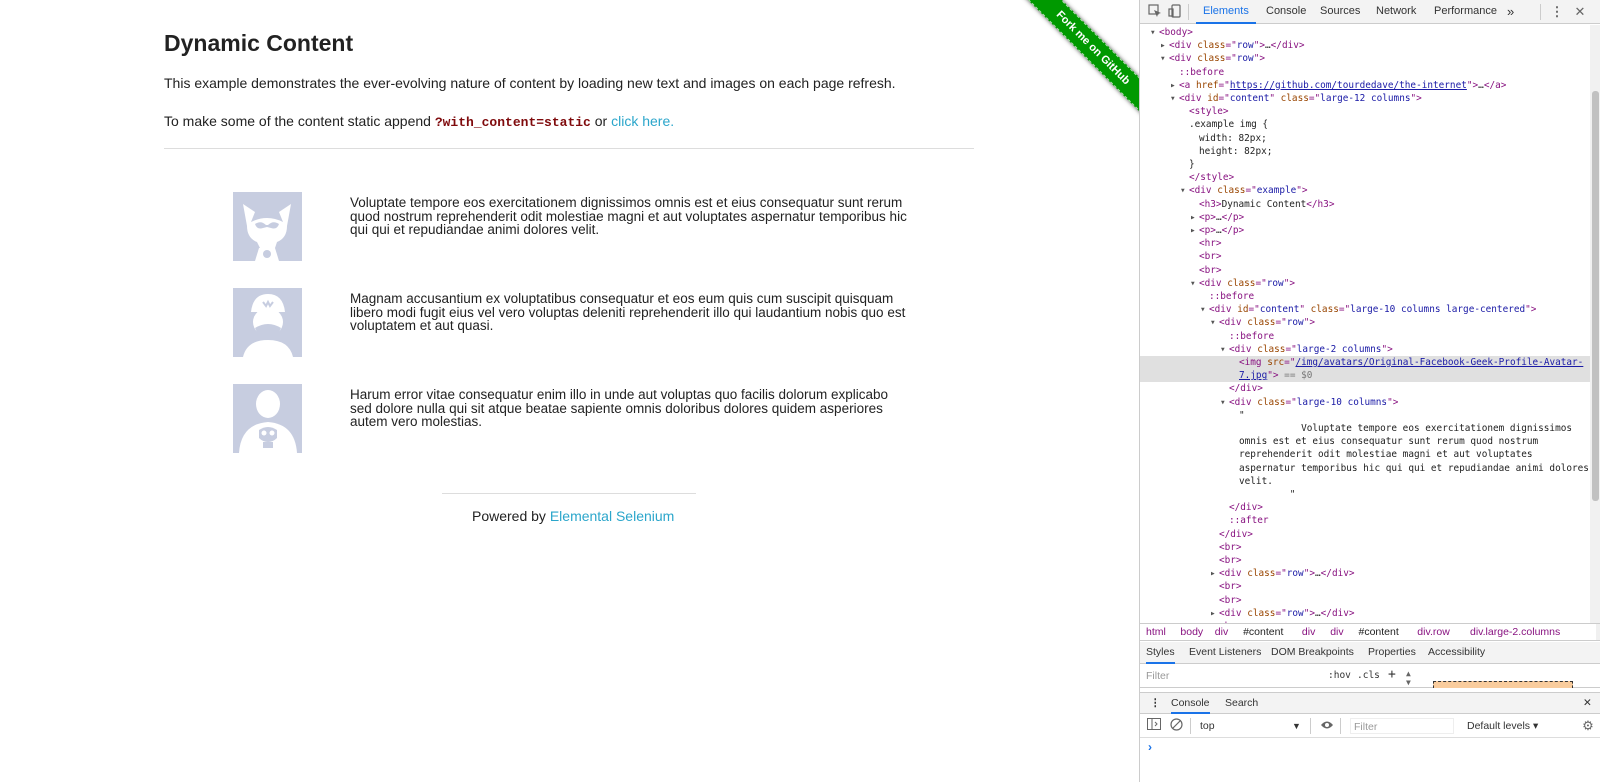 The image size is (1600, 782). I want to click on dom-tree-node: velit., so click(1365, 481).